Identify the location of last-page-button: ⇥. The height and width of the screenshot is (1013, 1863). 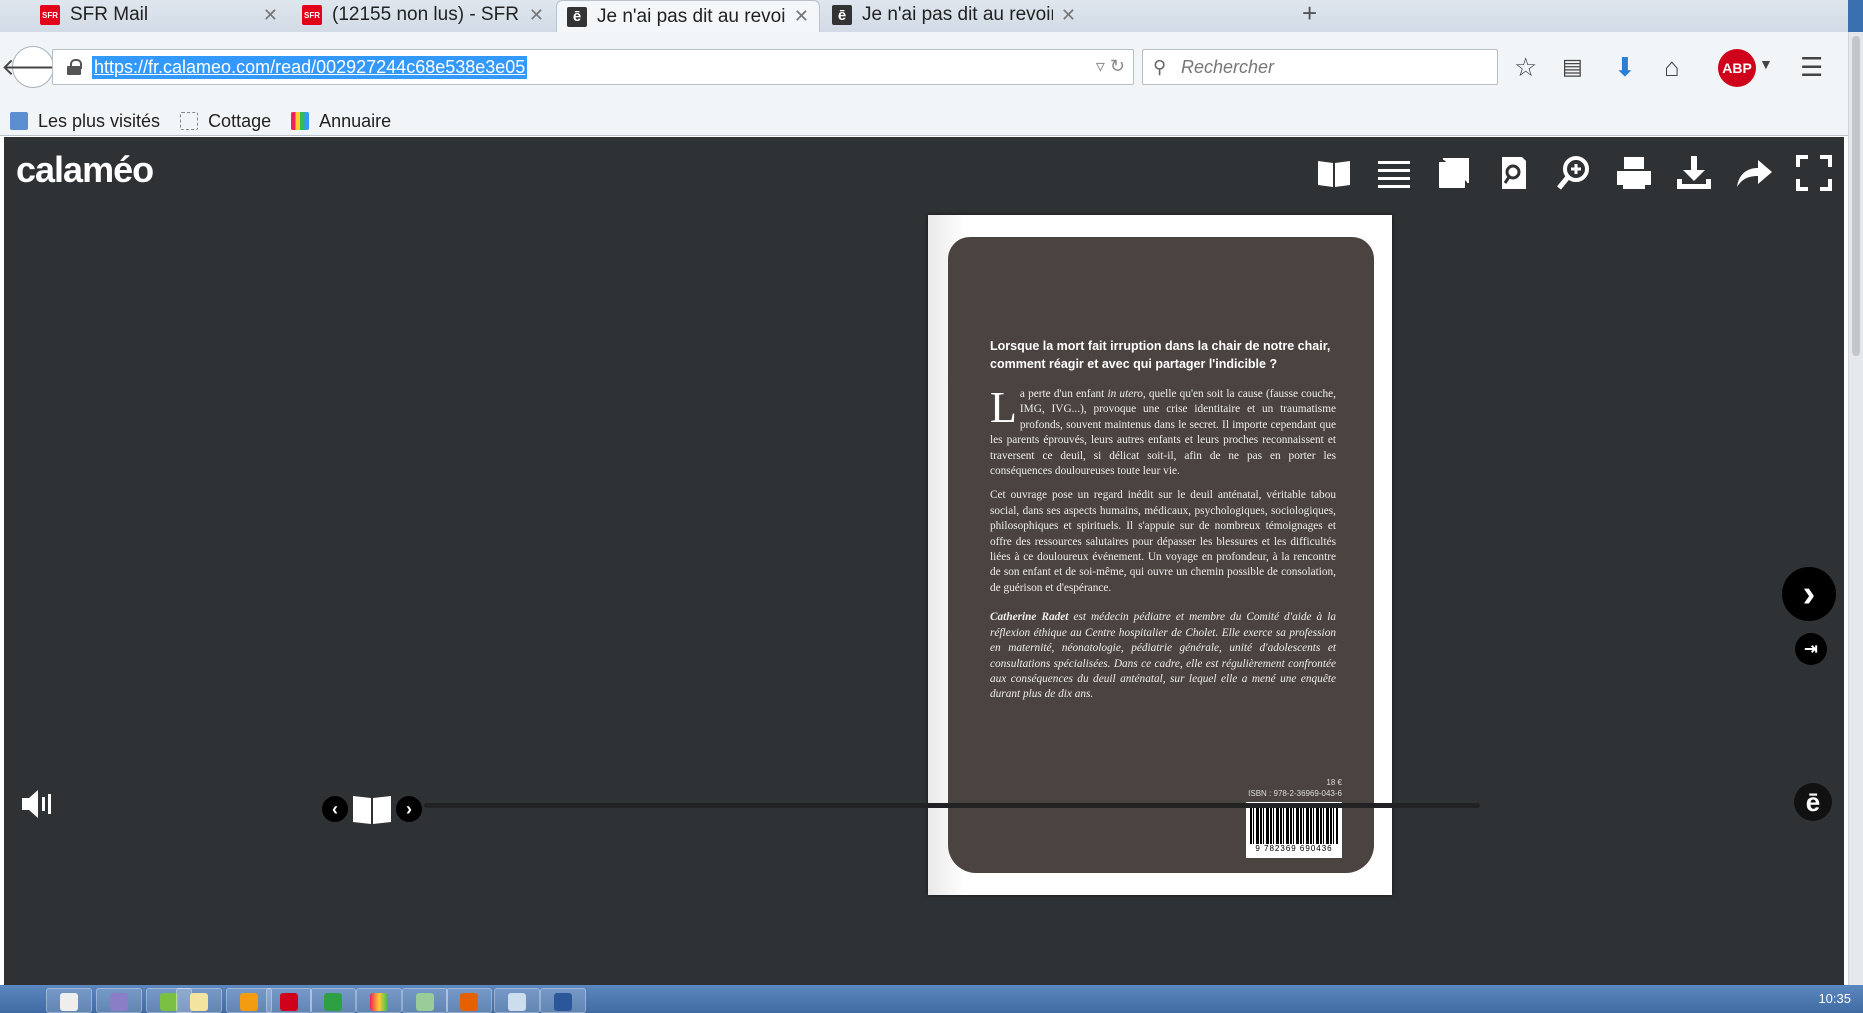
(1811, 649).